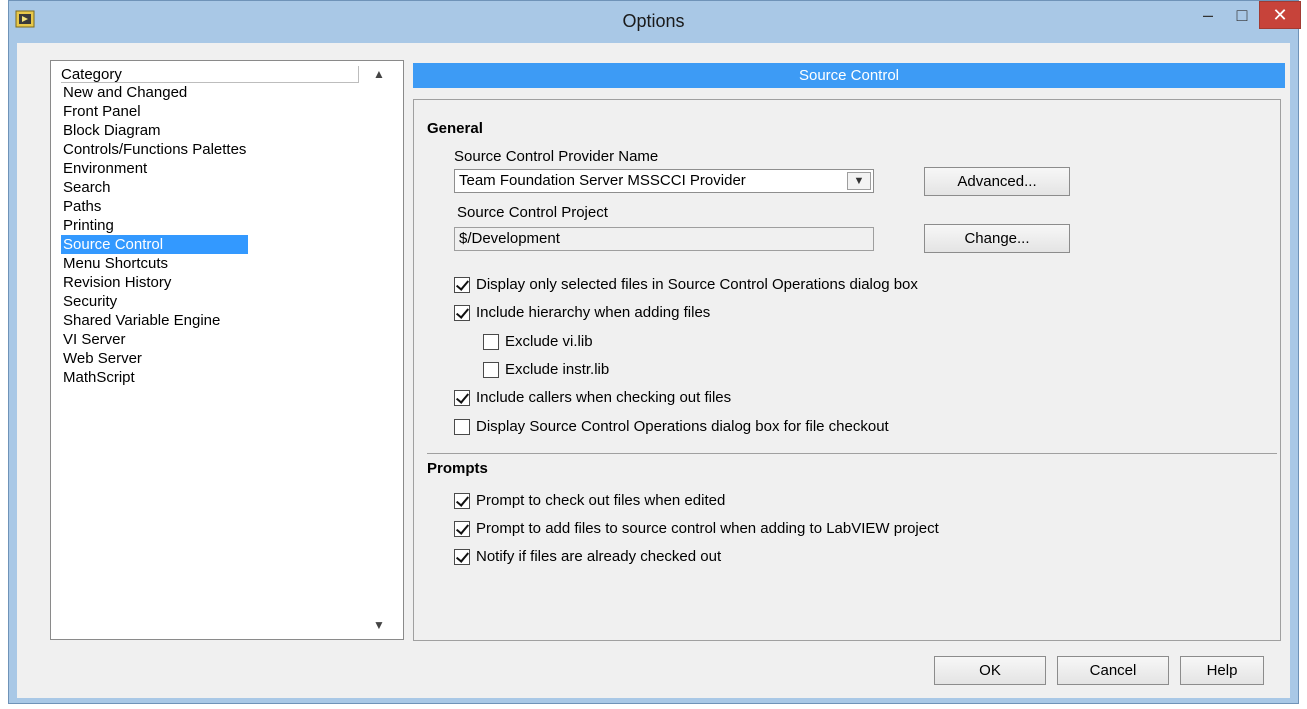  Describe the element at coordinates (1208, 15) in the screenshot. I see `minimize-button: –` at that location.